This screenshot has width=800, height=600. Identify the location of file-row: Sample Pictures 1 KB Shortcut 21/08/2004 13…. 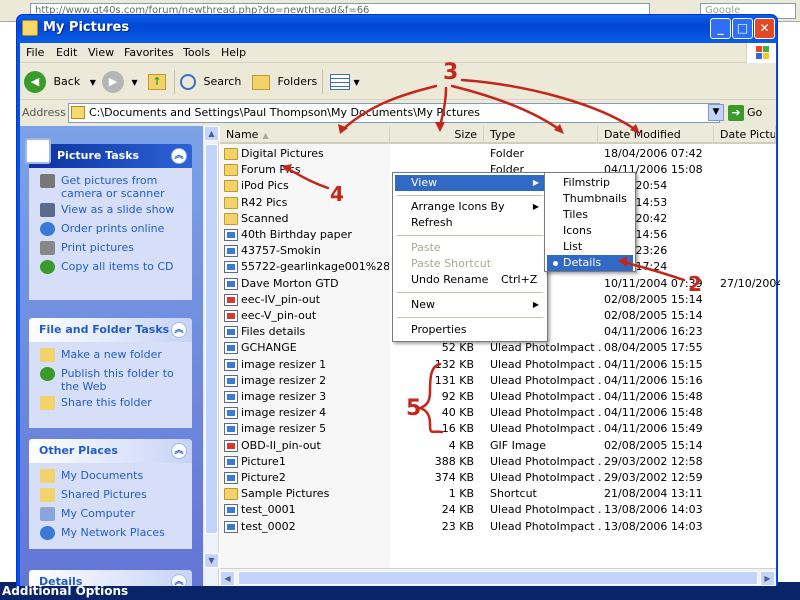
(498, 494).